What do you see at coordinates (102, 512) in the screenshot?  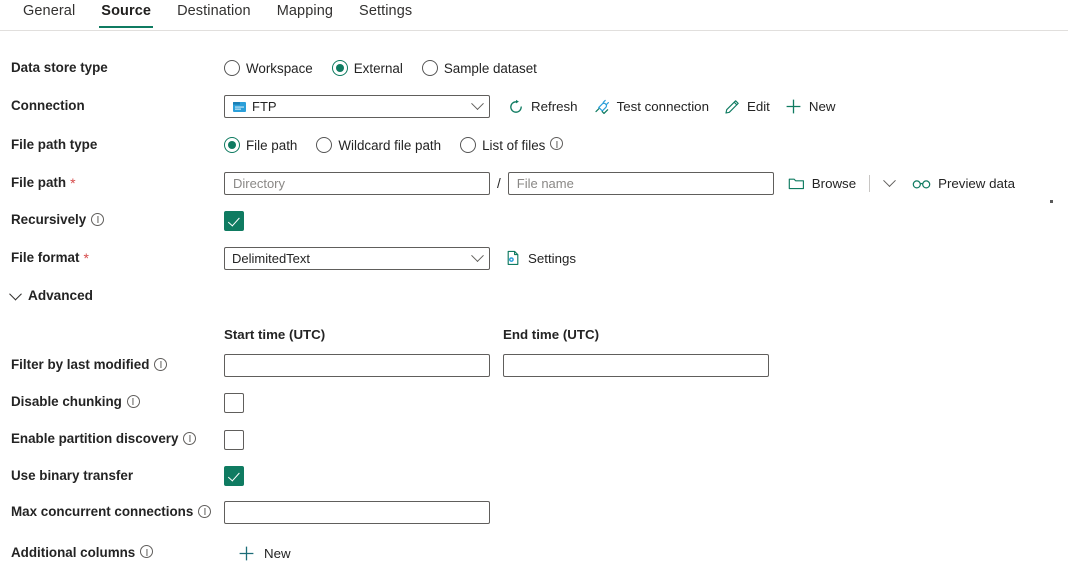 I see `label-max-concurrent-connections-text: Max concurrent connections` at bounding box center [102, 512].